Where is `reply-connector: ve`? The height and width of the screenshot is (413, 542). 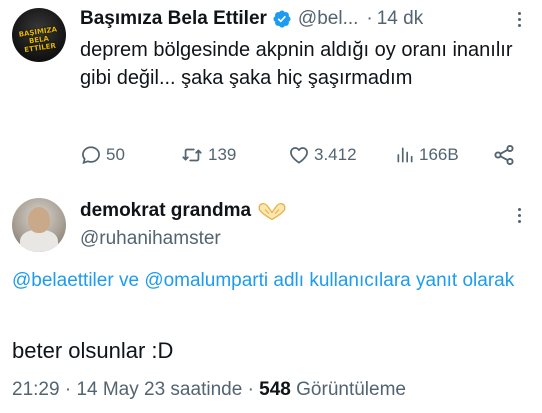 reply-connector: ve is located at coordinates (129, 280).